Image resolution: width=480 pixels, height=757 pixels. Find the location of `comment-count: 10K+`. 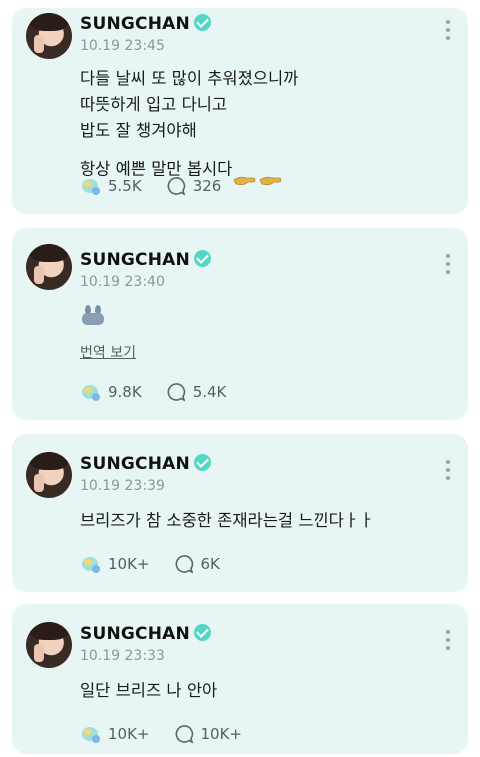

comment-count: 10K+ is located at coordinates (221, 734).